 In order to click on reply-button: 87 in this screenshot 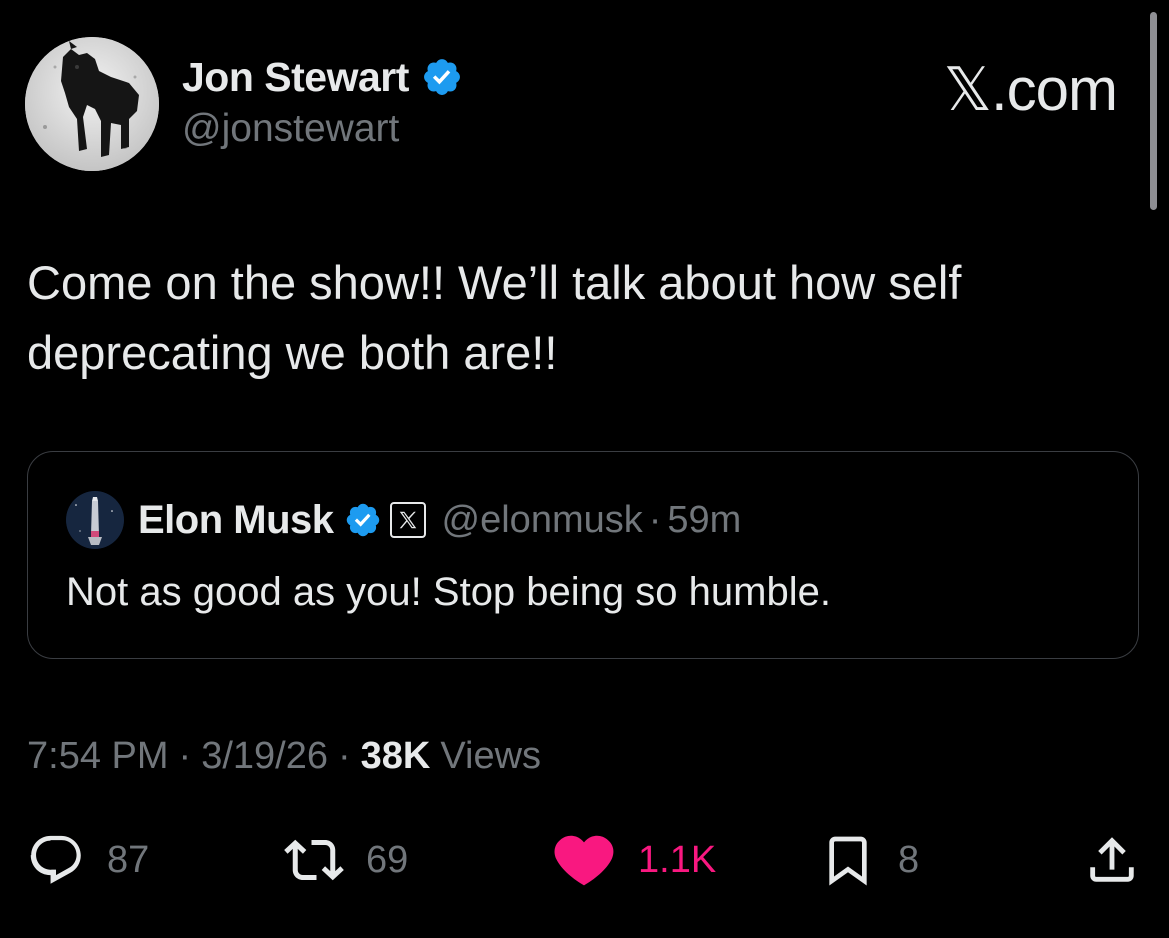, I will do `click(88, 860)`.